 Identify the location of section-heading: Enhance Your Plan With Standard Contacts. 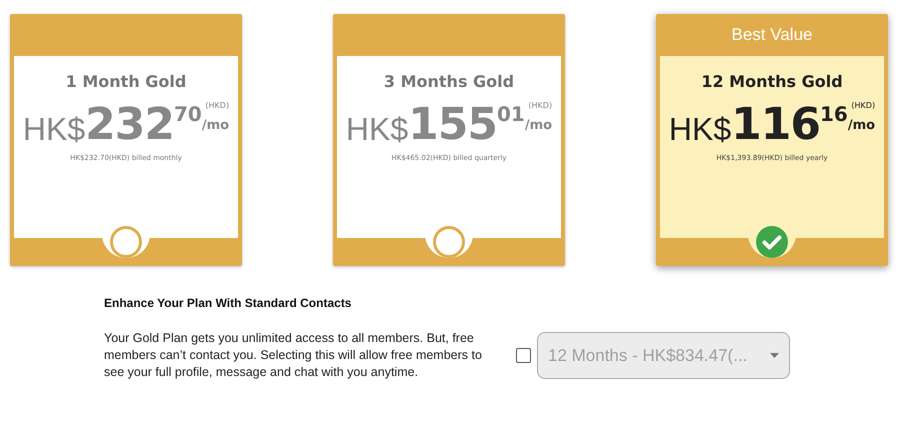
(228, 303).